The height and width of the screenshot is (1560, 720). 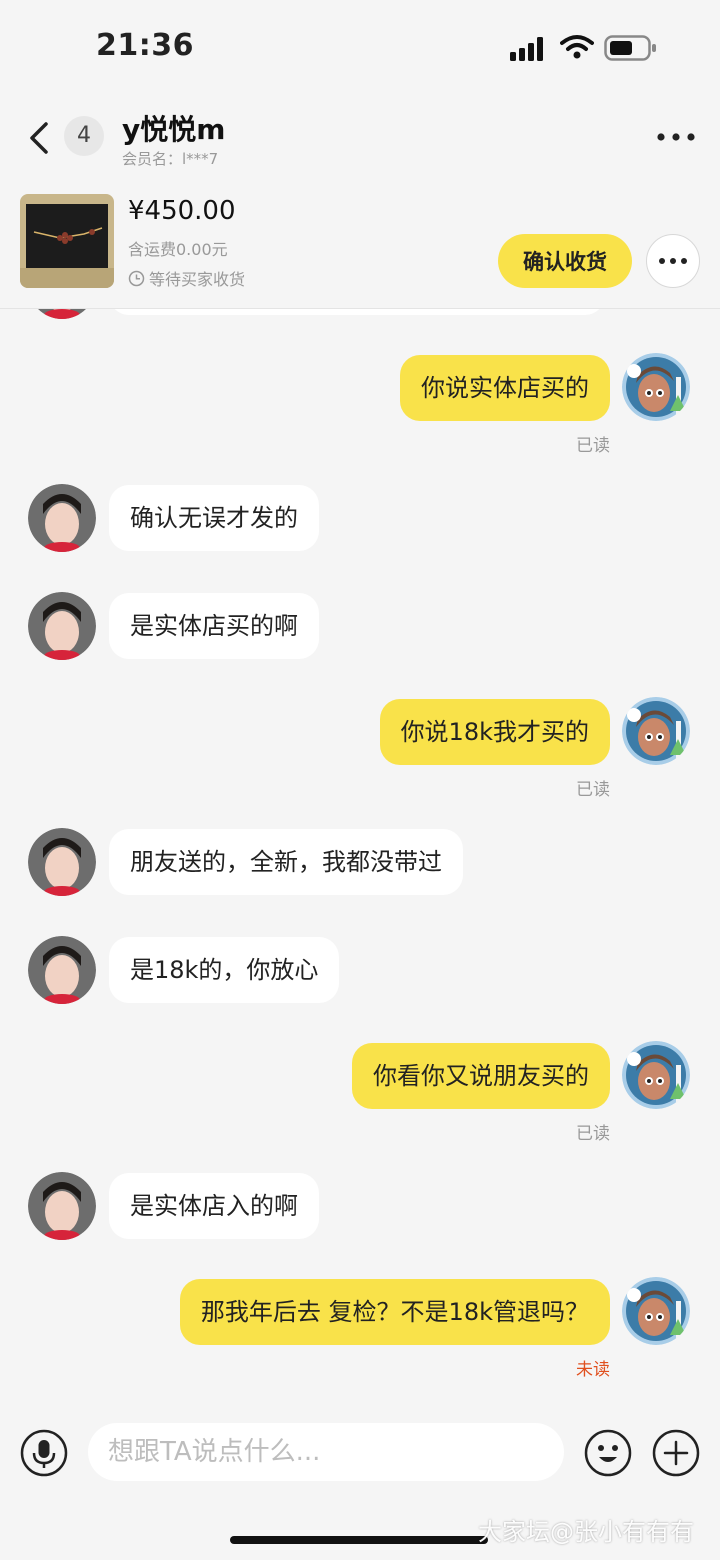 I want to click on contact-name: y悦悦m, so click(x=174, y=129).